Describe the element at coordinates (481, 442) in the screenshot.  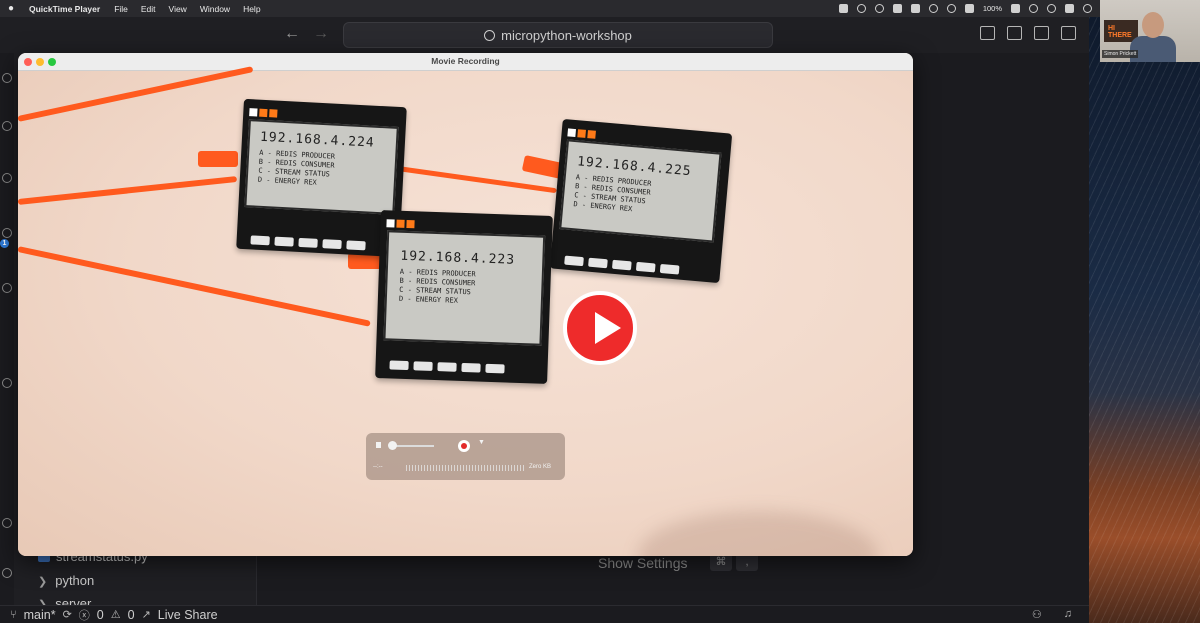
I see `chevron-down-icon: ▼` at that location.